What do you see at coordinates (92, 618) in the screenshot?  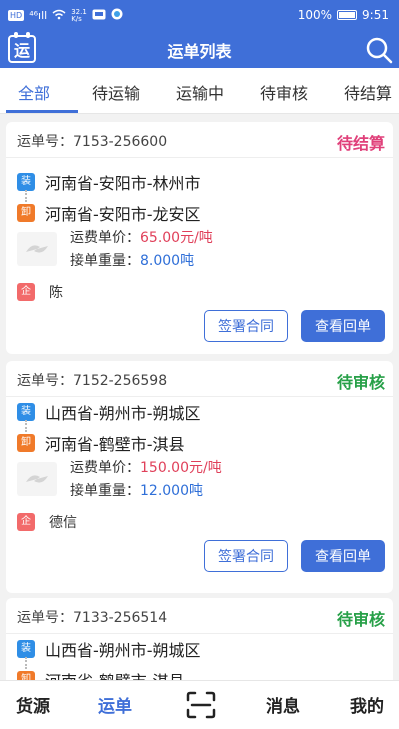 I see `waybill-number: 运单号：7133-256514` at bounding box center [92, 618].